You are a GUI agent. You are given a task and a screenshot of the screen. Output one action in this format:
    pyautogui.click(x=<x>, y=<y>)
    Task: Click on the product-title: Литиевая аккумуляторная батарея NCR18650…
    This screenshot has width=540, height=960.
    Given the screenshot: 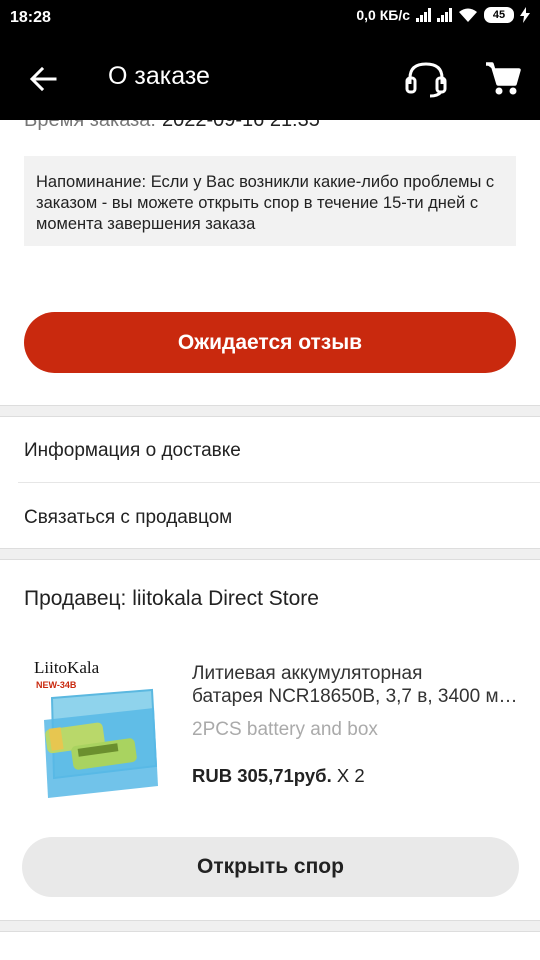 What is the action you would take?
    pyautogui.click(x=357, y=685)
    